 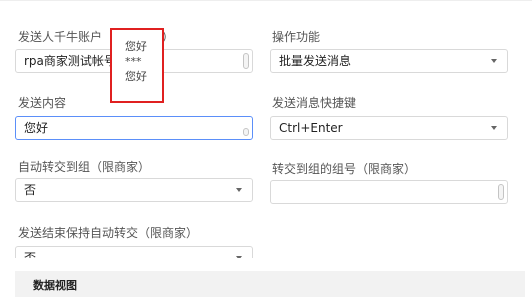 What do you see at coordinates (501, 192) in the screenshot?
I see `transfer-group-scroll-handle` at bounding box center [501, 192].